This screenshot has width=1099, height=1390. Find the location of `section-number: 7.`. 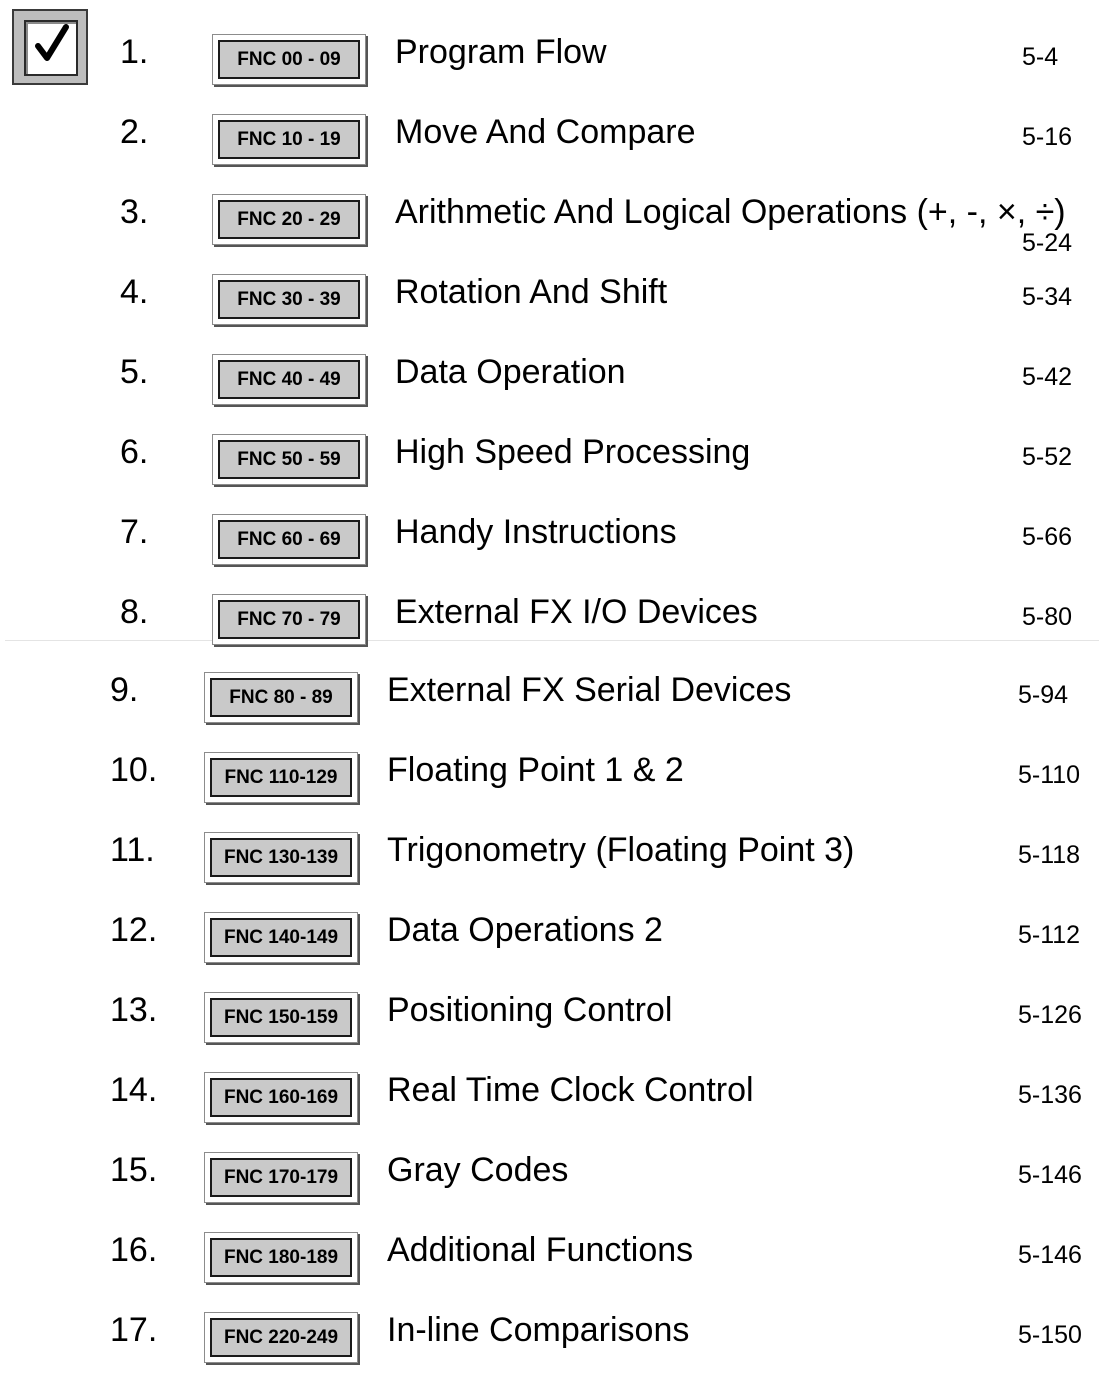

section-number: 7. is located at coordinates (134, 532).